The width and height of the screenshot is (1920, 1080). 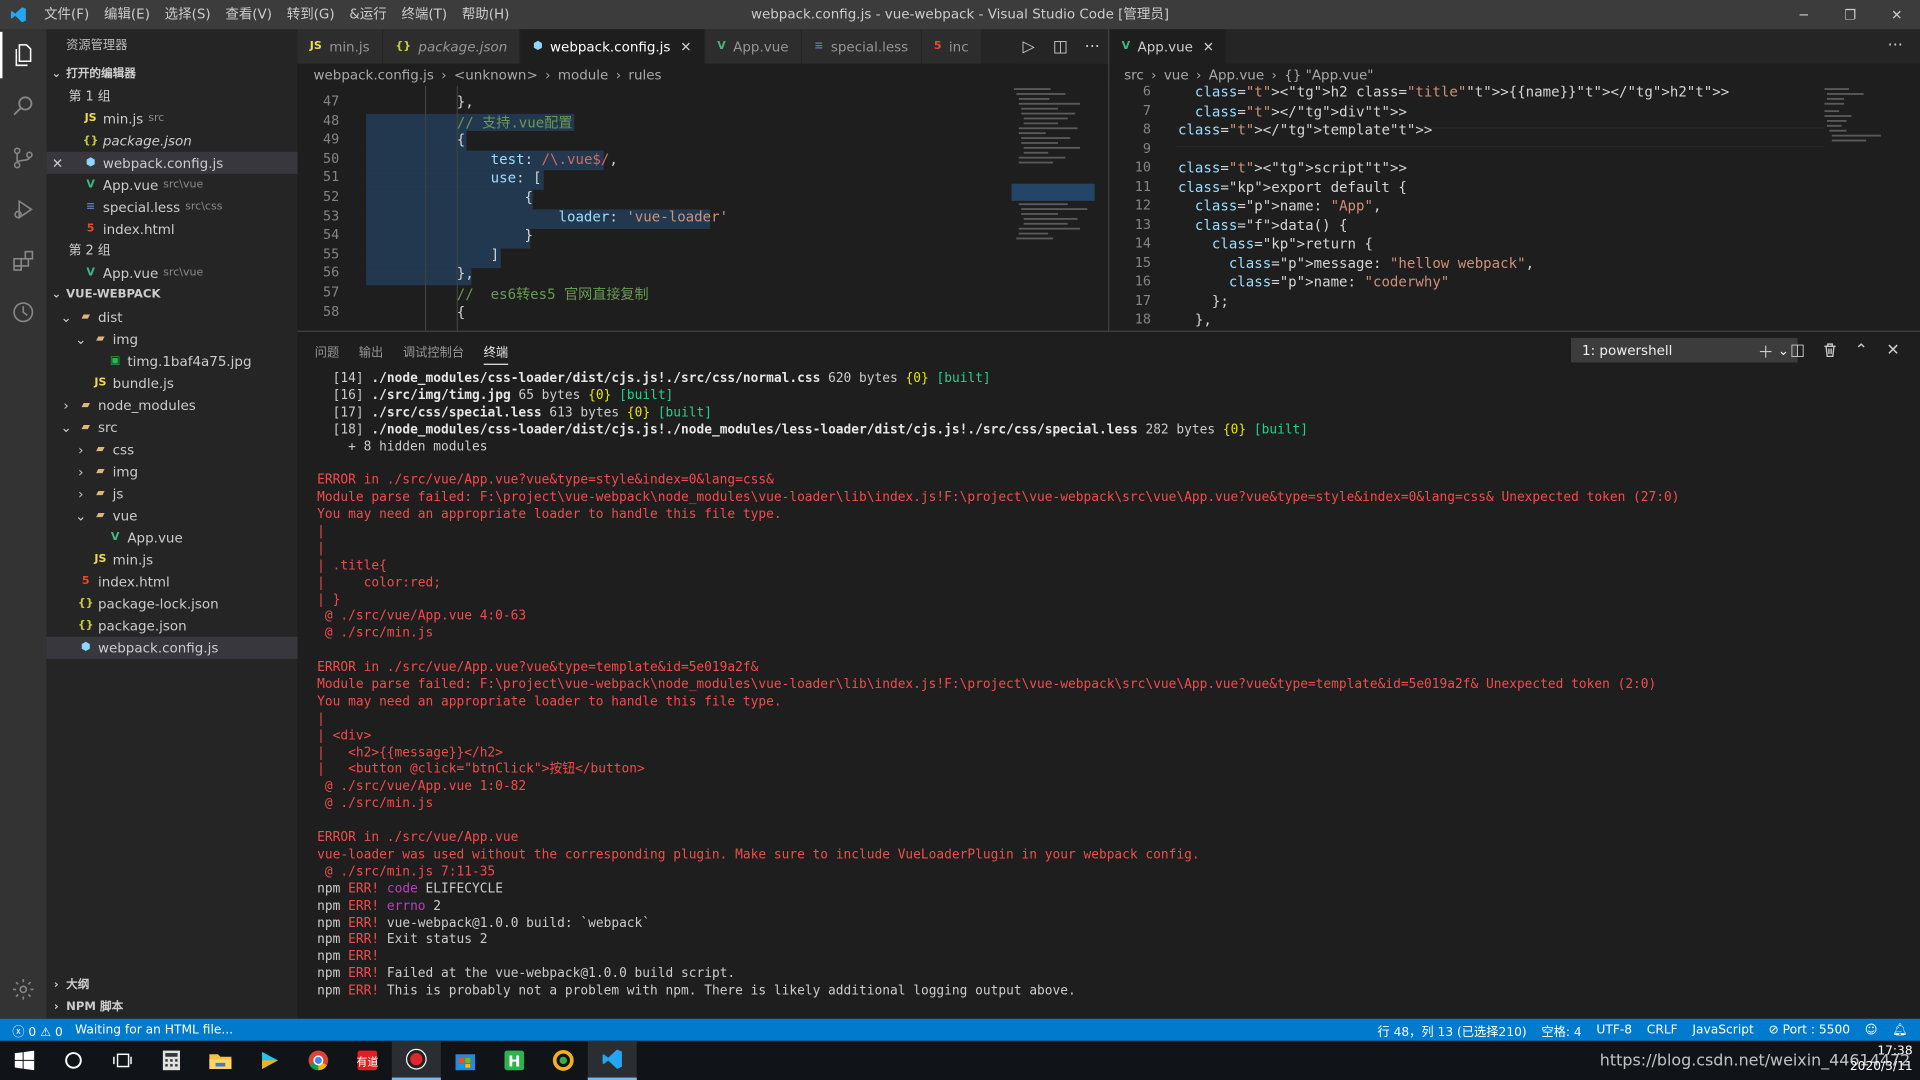 I want to click on open-editors-header: ⌄ 打开的编辑器, so click(x=172, y=75).